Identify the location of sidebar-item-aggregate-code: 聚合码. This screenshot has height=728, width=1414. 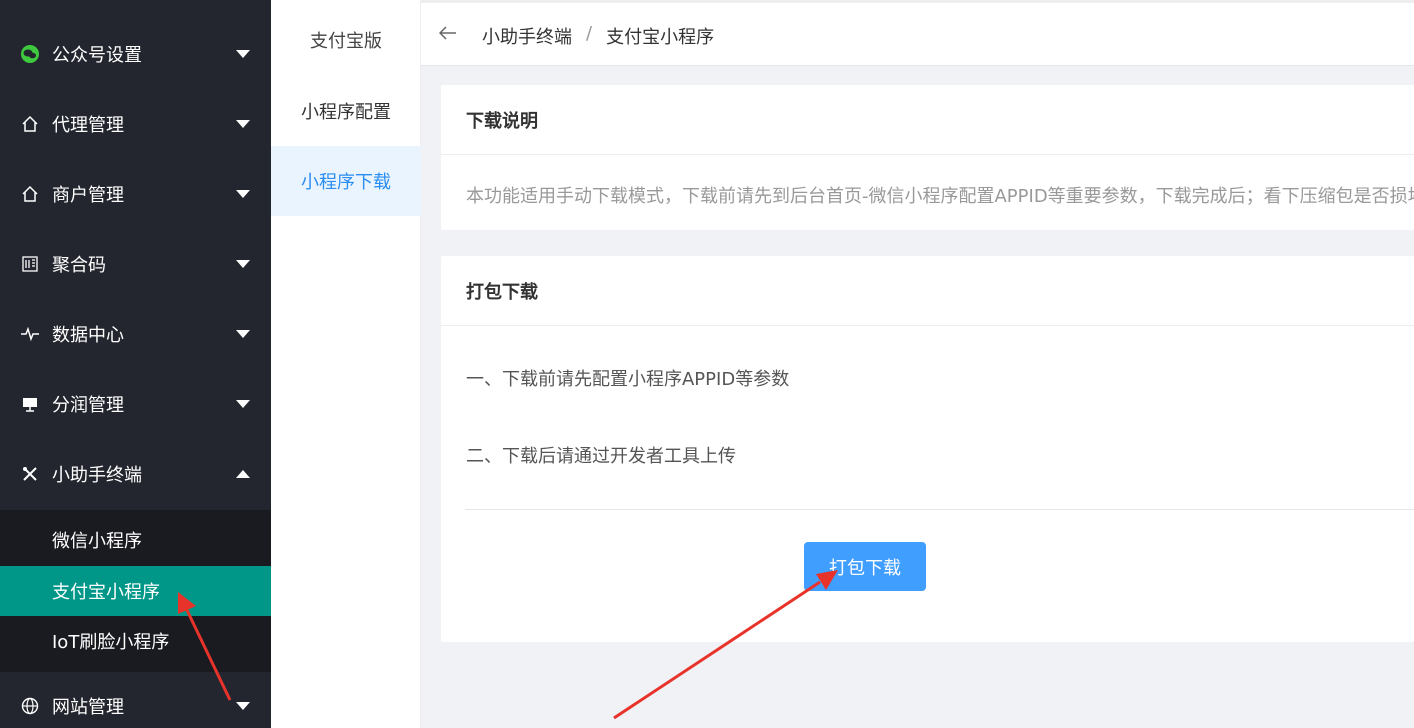
(135, 264).